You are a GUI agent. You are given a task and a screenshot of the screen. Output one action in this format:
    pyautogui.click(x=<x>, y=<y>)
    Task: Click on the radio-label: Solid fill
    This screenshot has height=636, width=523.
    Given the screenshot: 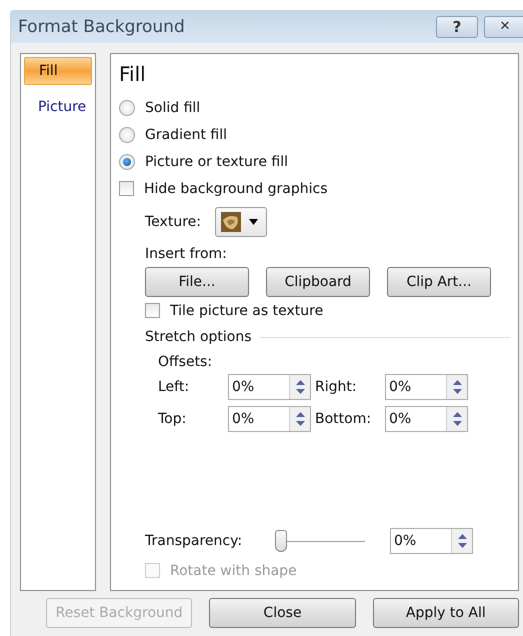 What is the action you would take?
    pyautogui.click(x=172, y=108)
    